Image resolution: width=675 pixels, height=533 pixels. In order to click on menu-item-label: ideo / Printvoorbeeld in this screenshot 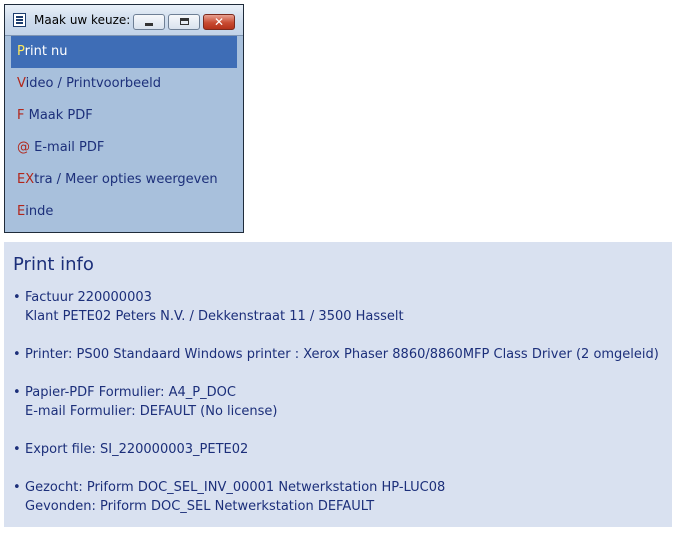, I will do `click(93, 83)`.